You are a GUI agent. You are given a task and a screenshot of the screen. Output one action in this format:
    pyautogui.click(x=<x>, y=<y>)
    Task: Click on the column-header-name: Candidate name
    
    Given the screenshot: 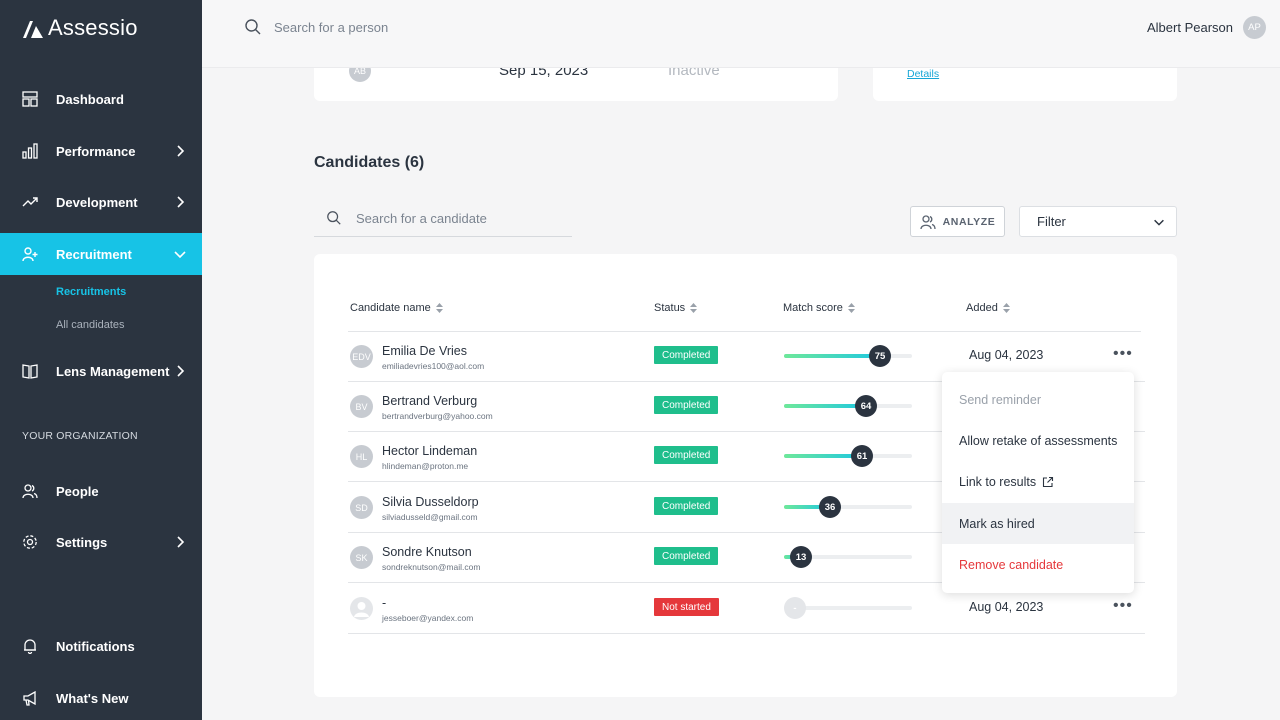 What is the action you would take?
    pyautogui.click(x=396, y=308)
    